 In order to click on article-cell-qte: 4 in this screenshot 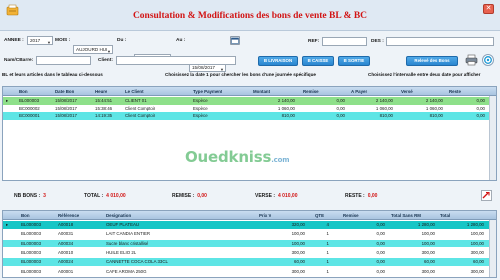, I will do `click(327, 224)`.